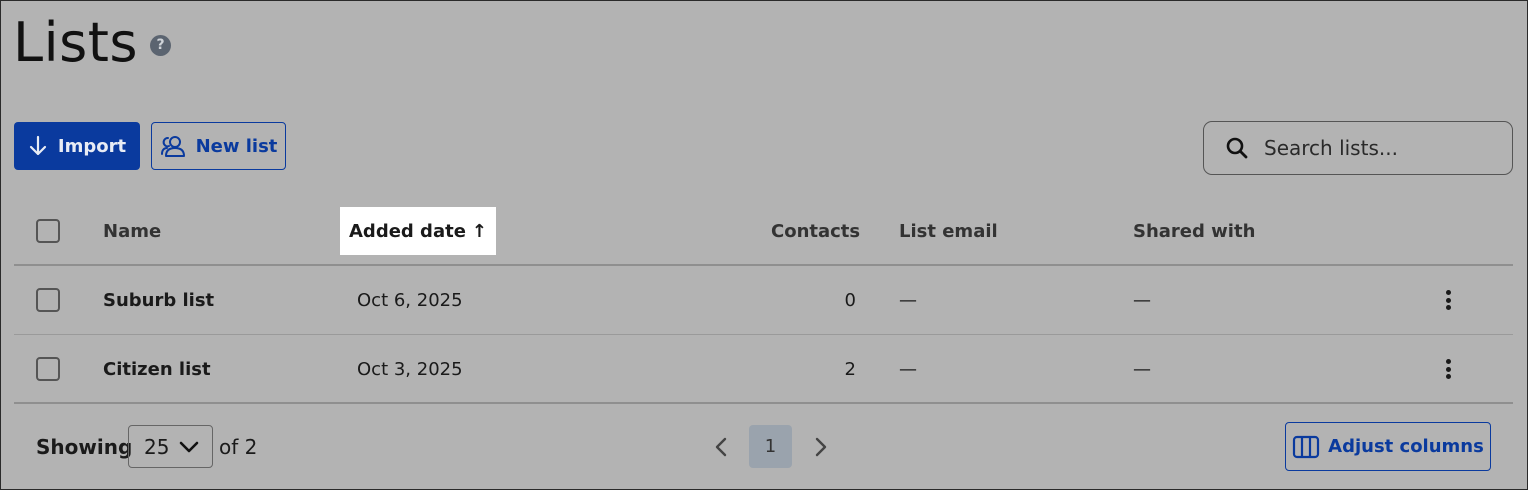 This screenshot has width=1528, height=490. I want to click on new-list-button-label: New list, so click(236, 146).